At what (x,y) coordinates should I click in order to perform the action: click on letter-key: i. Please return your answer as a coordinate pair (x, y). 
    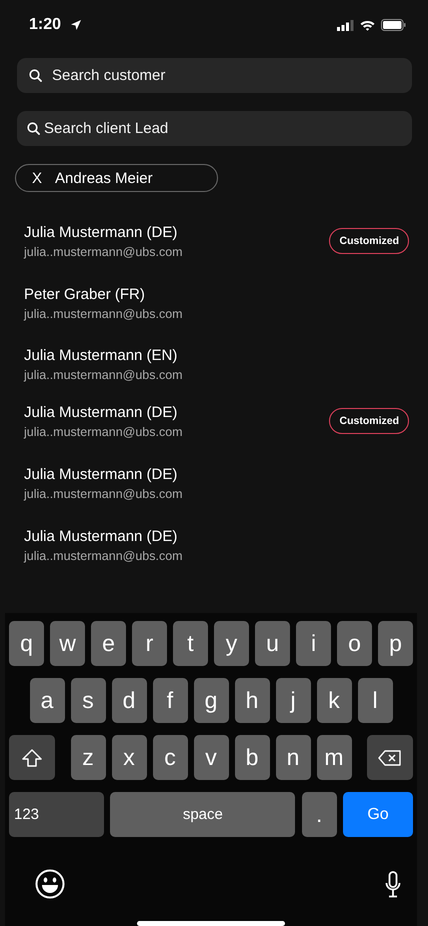
    Looking at the image, I should click on (313, 643).